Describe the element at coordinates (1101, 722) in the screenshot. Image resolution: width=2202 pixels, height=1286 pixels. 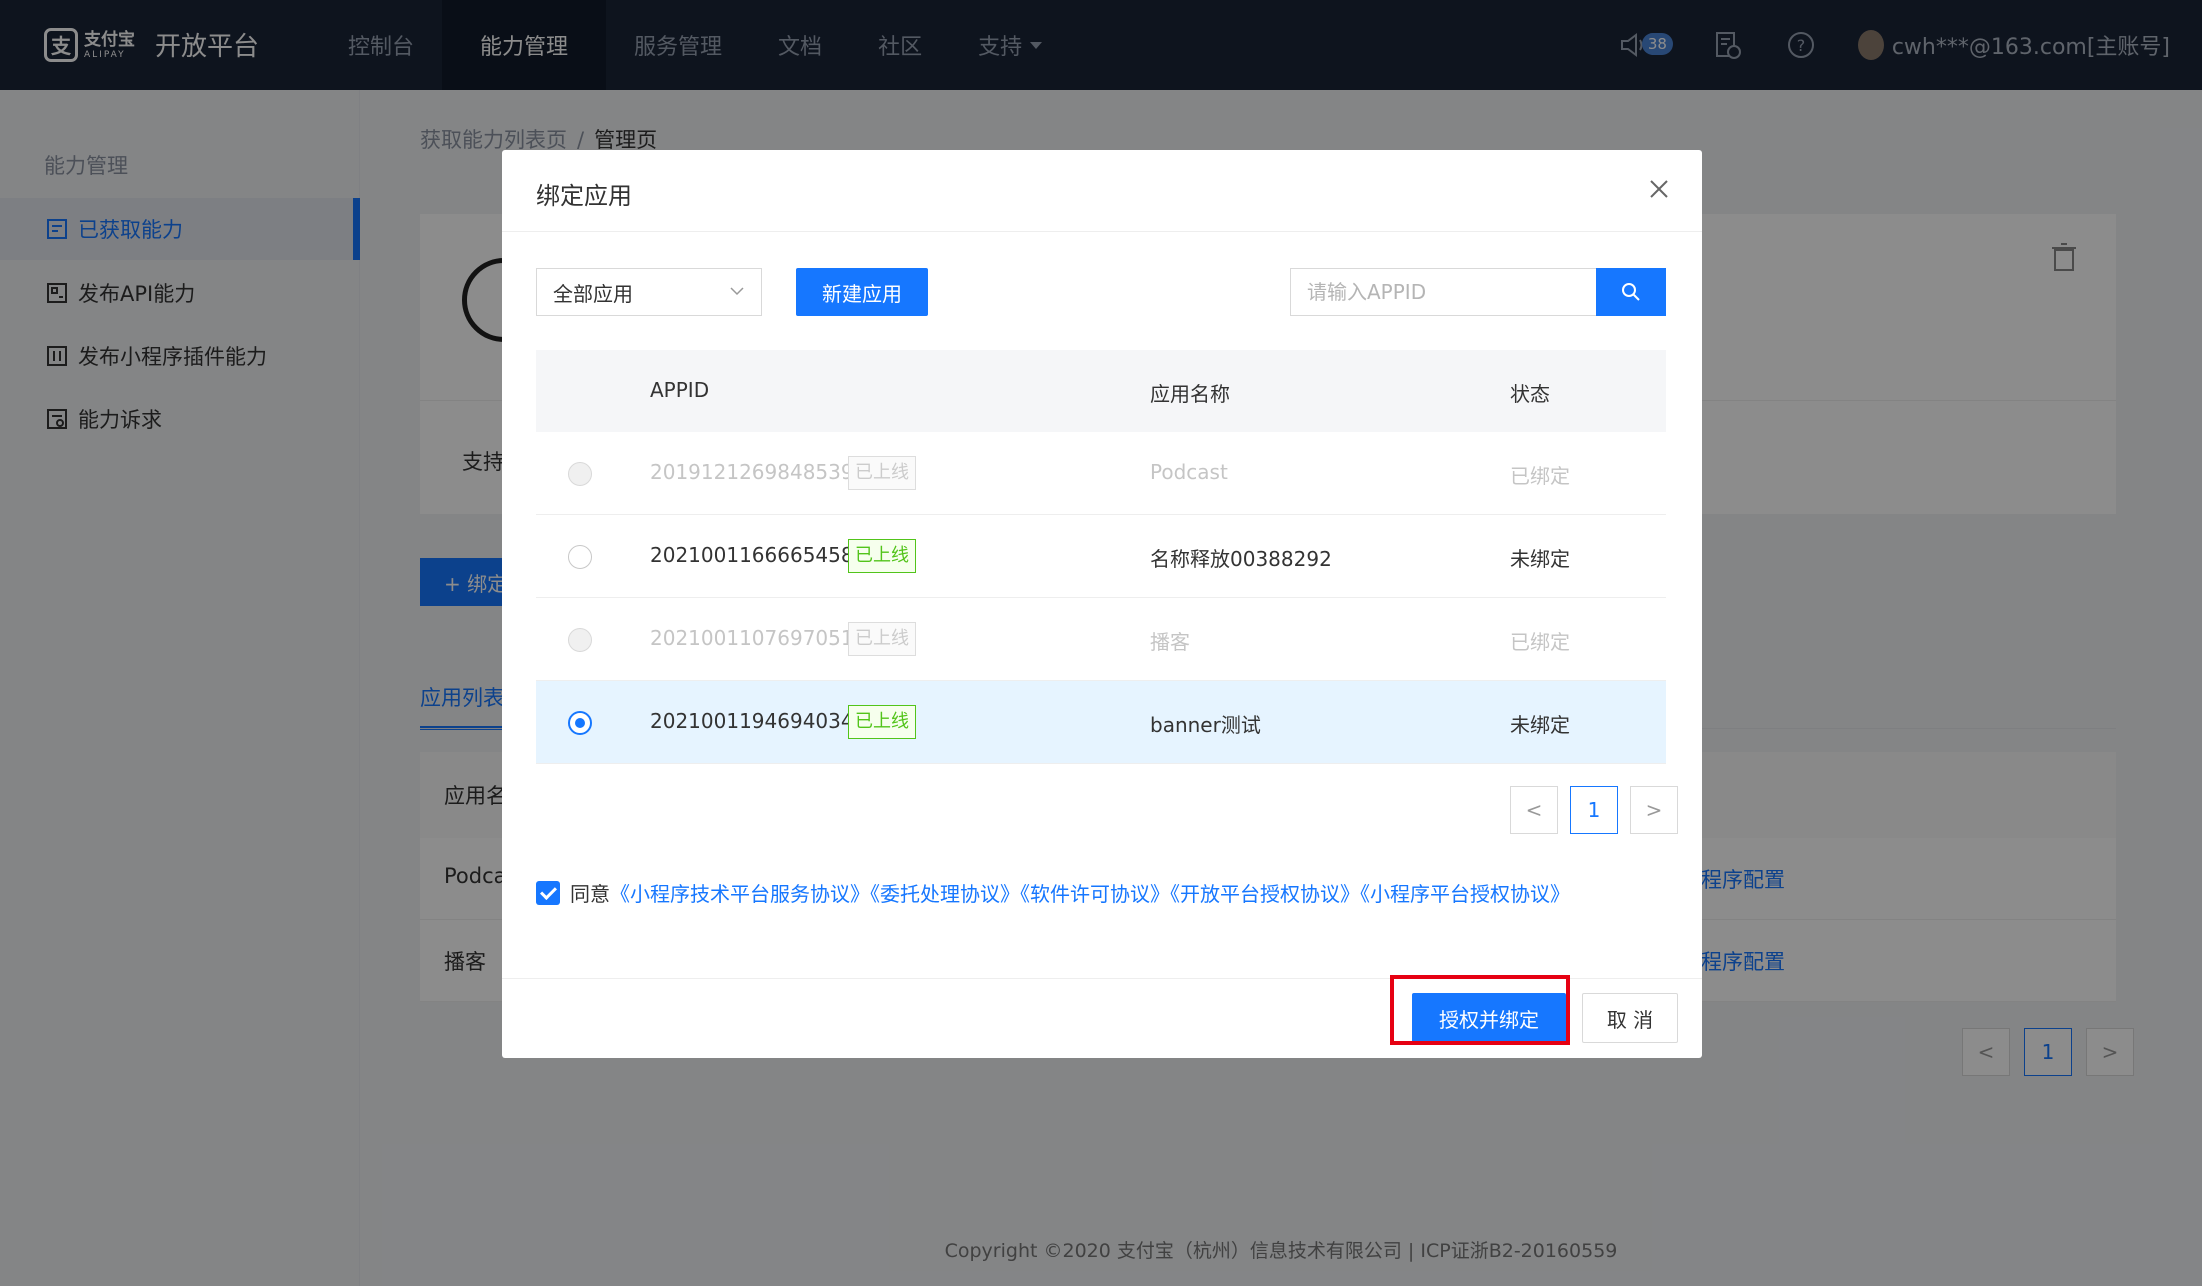
I see `table-row: 2021001194694034 已上线 banner测试 未绑定` at that location.